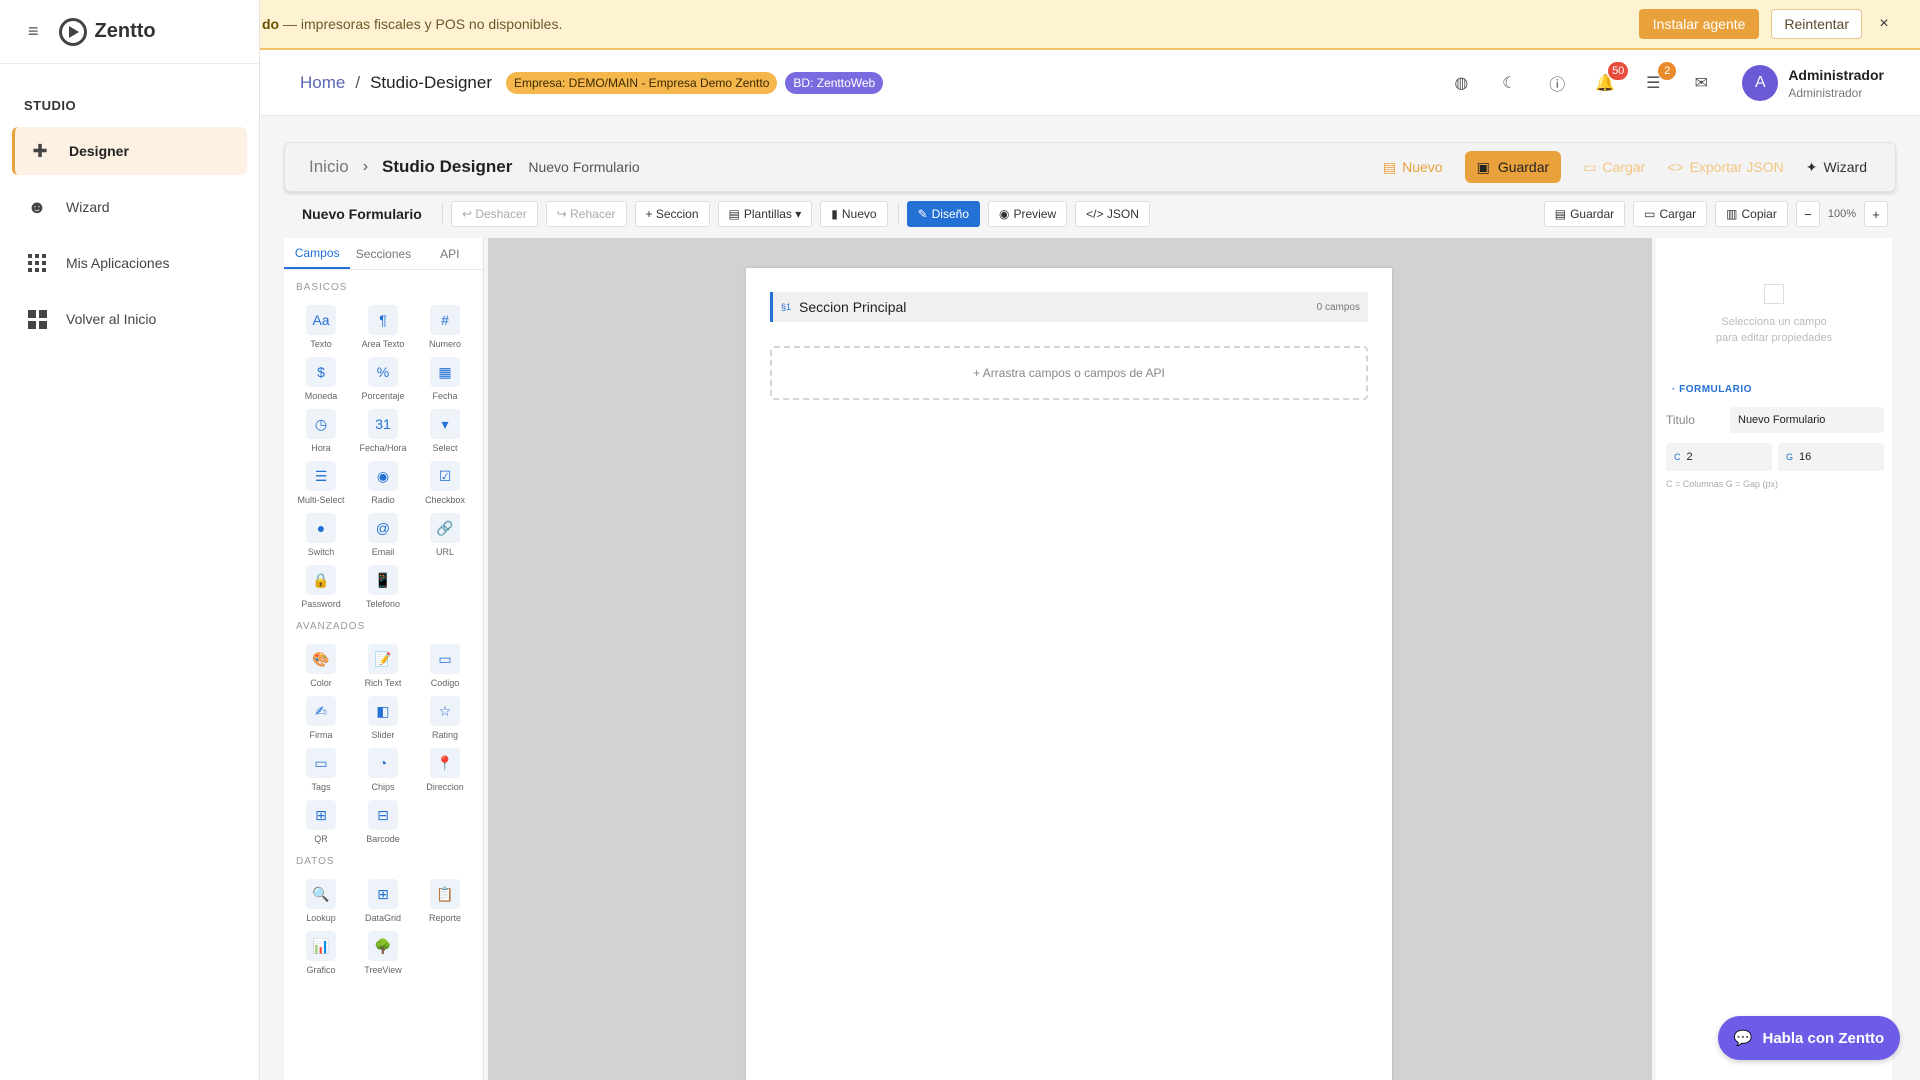 The height and width of the screenshot is (1080, 1920). What do you see at coordinates (445, 666) in the screenshot?
I see `palette-item-codigo: ▭ Codigo` at bounding box center [445, 666].